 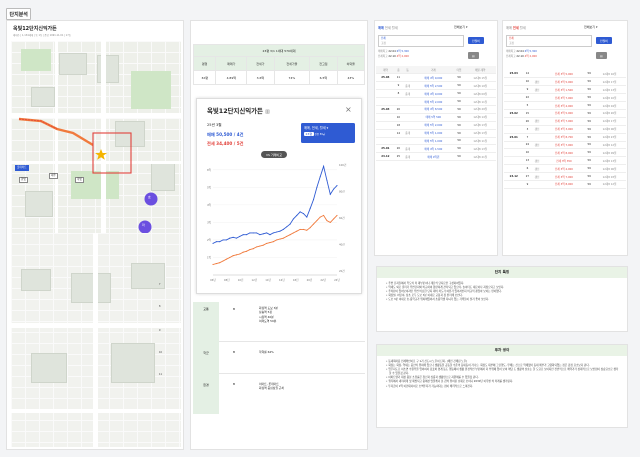 I want to click on chart-card-title-text: 옥빛12단지신익가든, so click(x=235, y=111).